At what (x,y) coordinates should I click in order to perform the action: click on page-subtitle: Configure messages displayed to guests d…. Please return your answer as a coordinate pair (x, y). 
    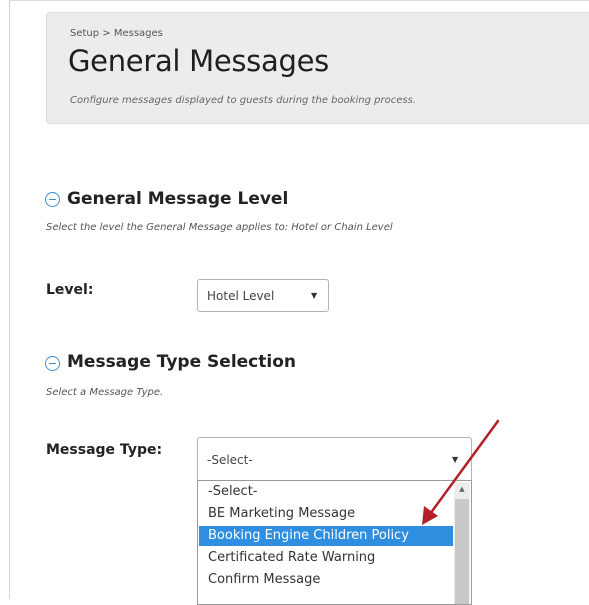
    Looking at the image, I should click on (243, 100).